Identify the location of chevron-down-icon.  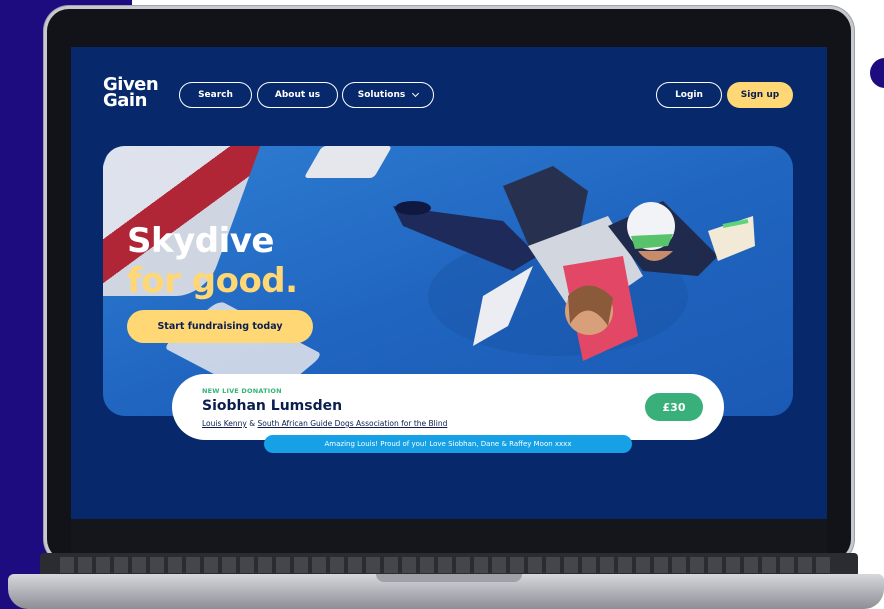
(416, 93).